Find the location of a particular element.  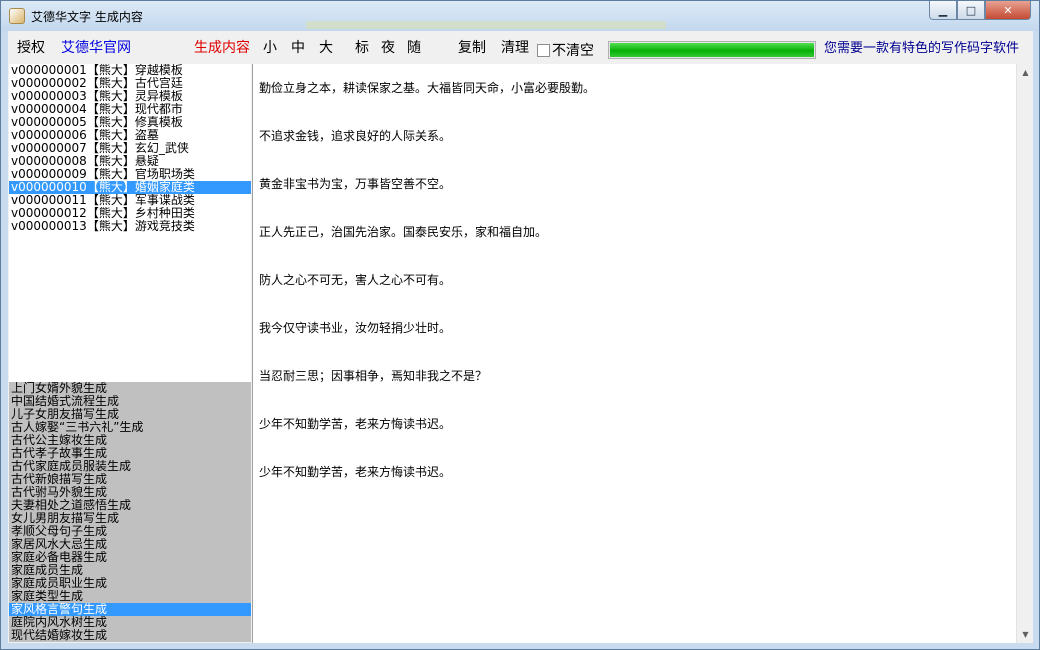

theme-random-button: 随 is located at coordinates (414, 48).